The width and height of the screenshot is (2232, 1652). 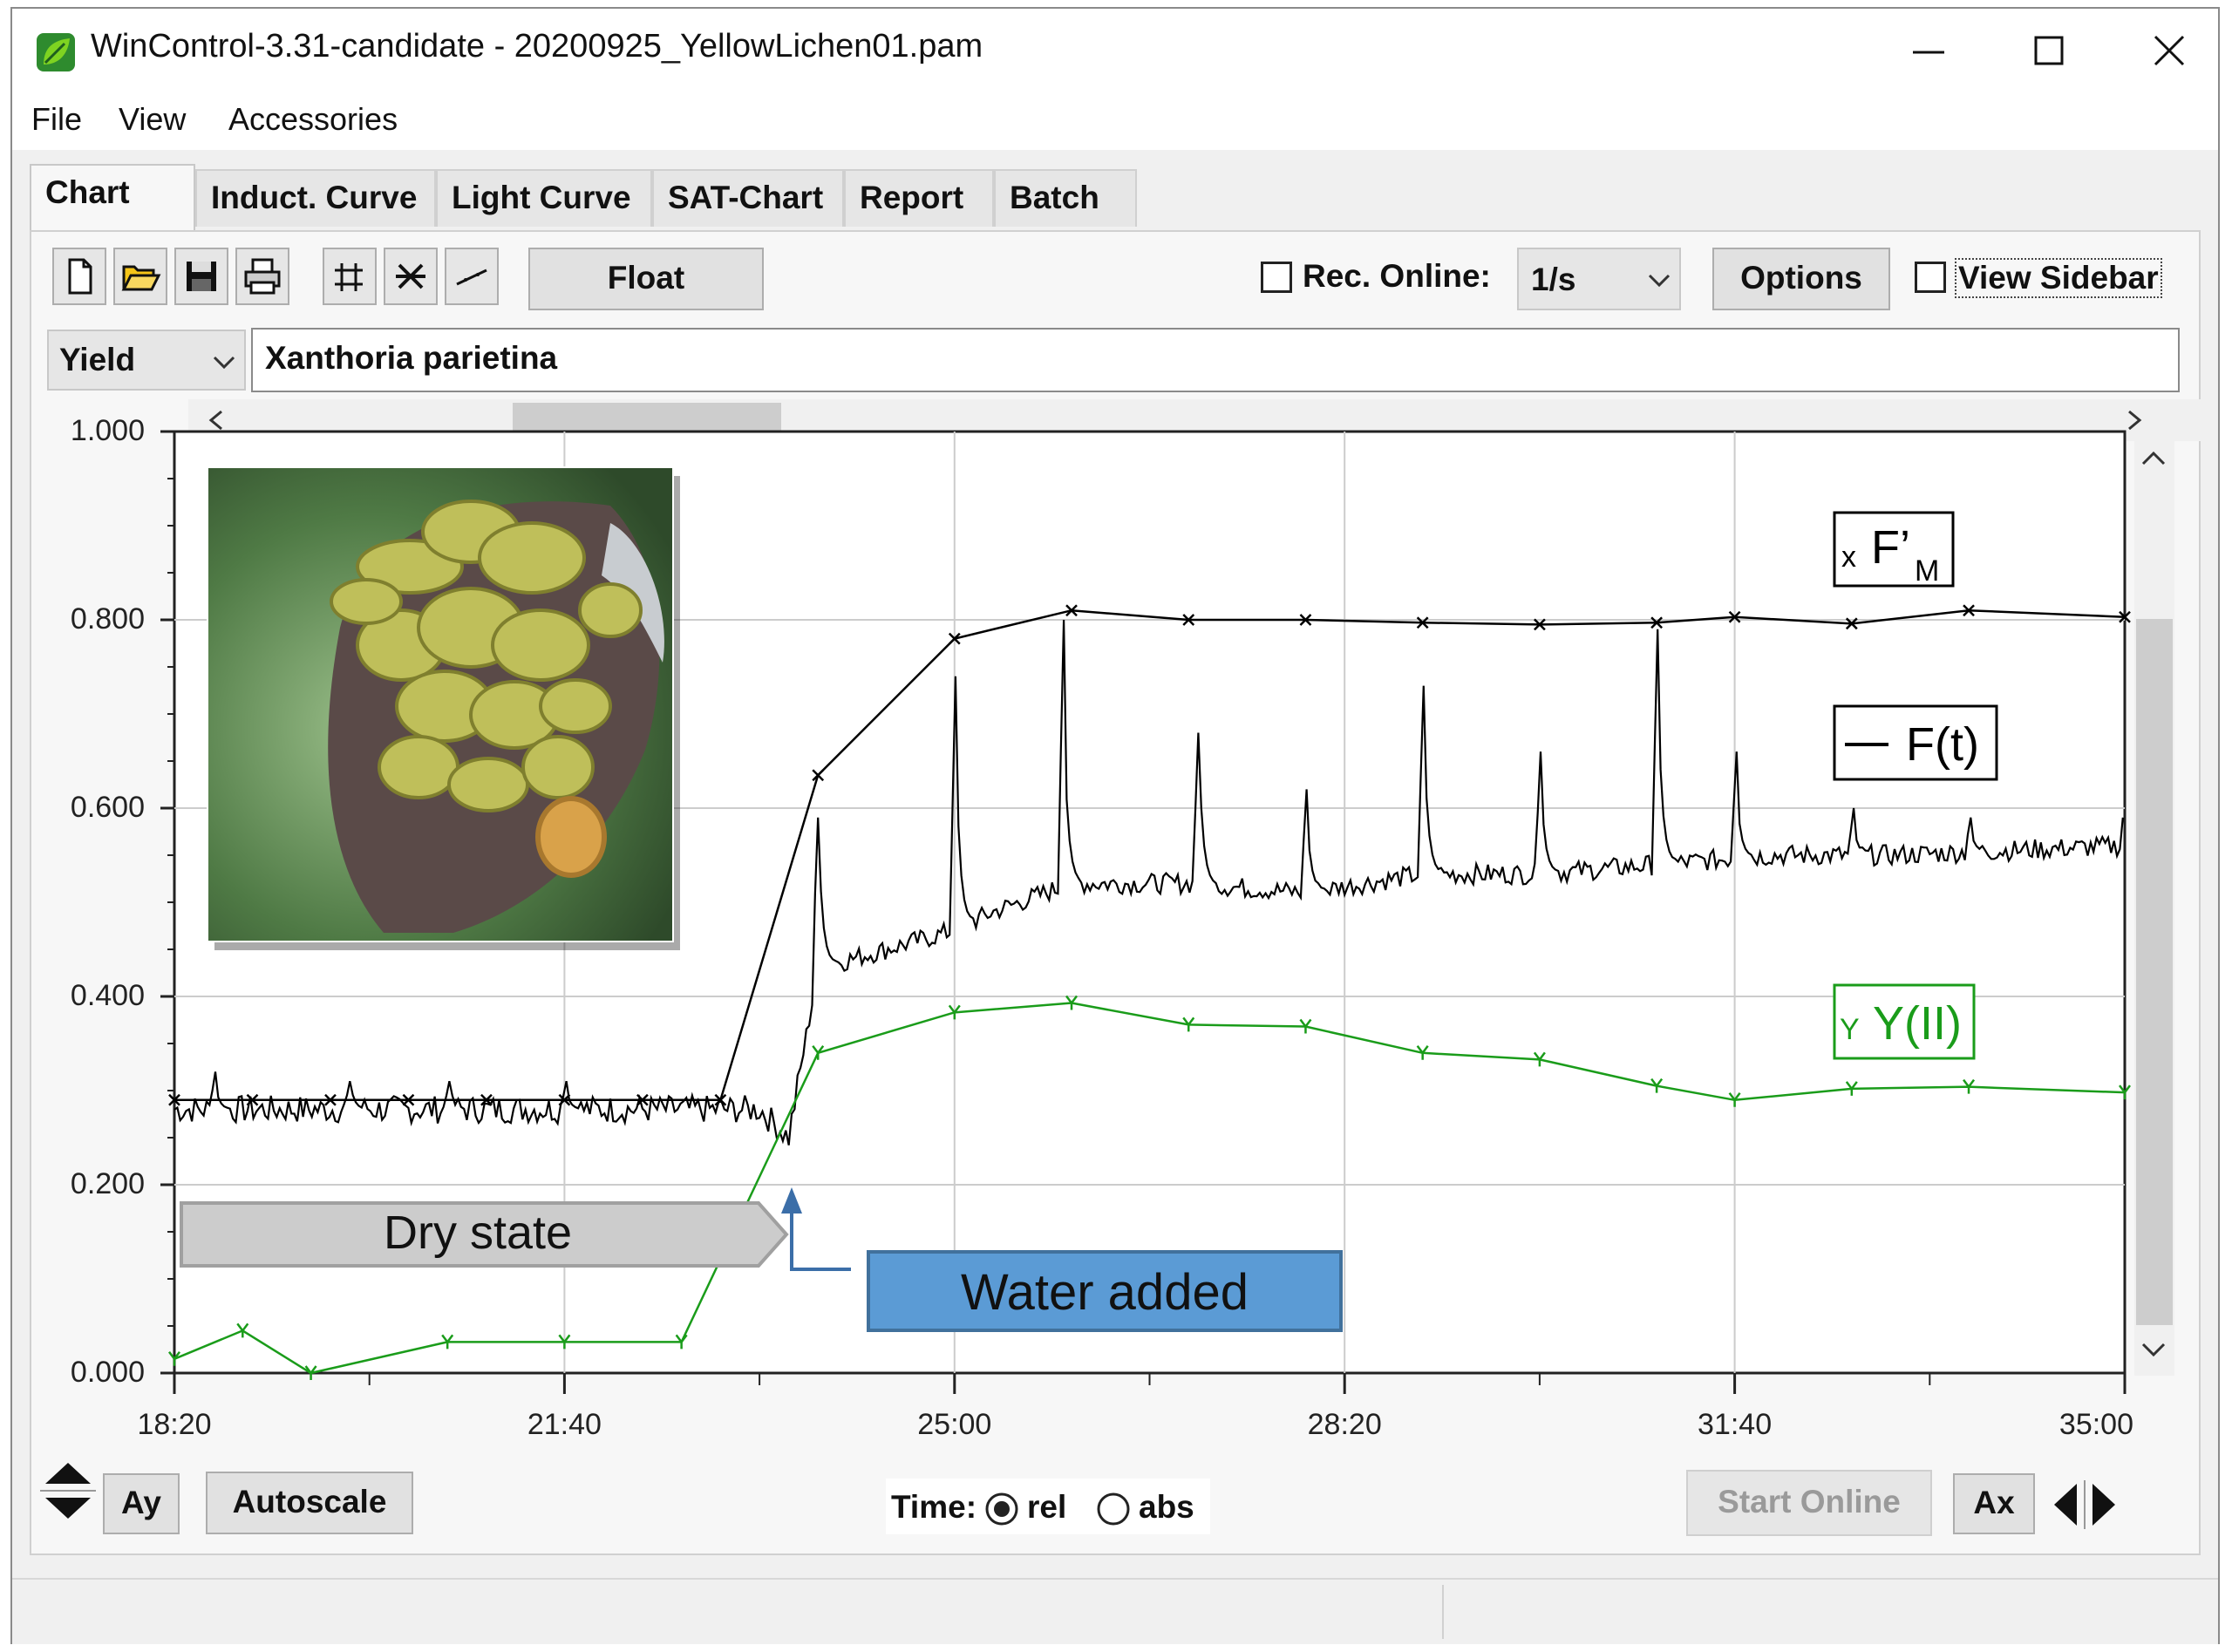 What do you see at coordinates (141, 1503) in the screenshot?
I see `ay-button: Ay` at bounding box center [141, 1503].